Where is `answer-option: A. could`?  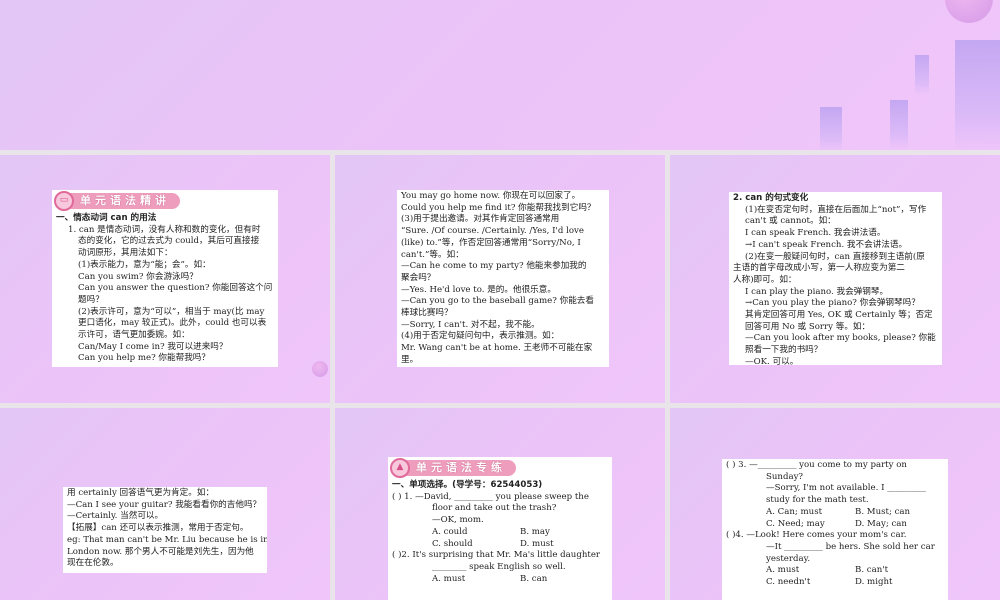 answer-option: A. could is located at coordinates (450, 531).